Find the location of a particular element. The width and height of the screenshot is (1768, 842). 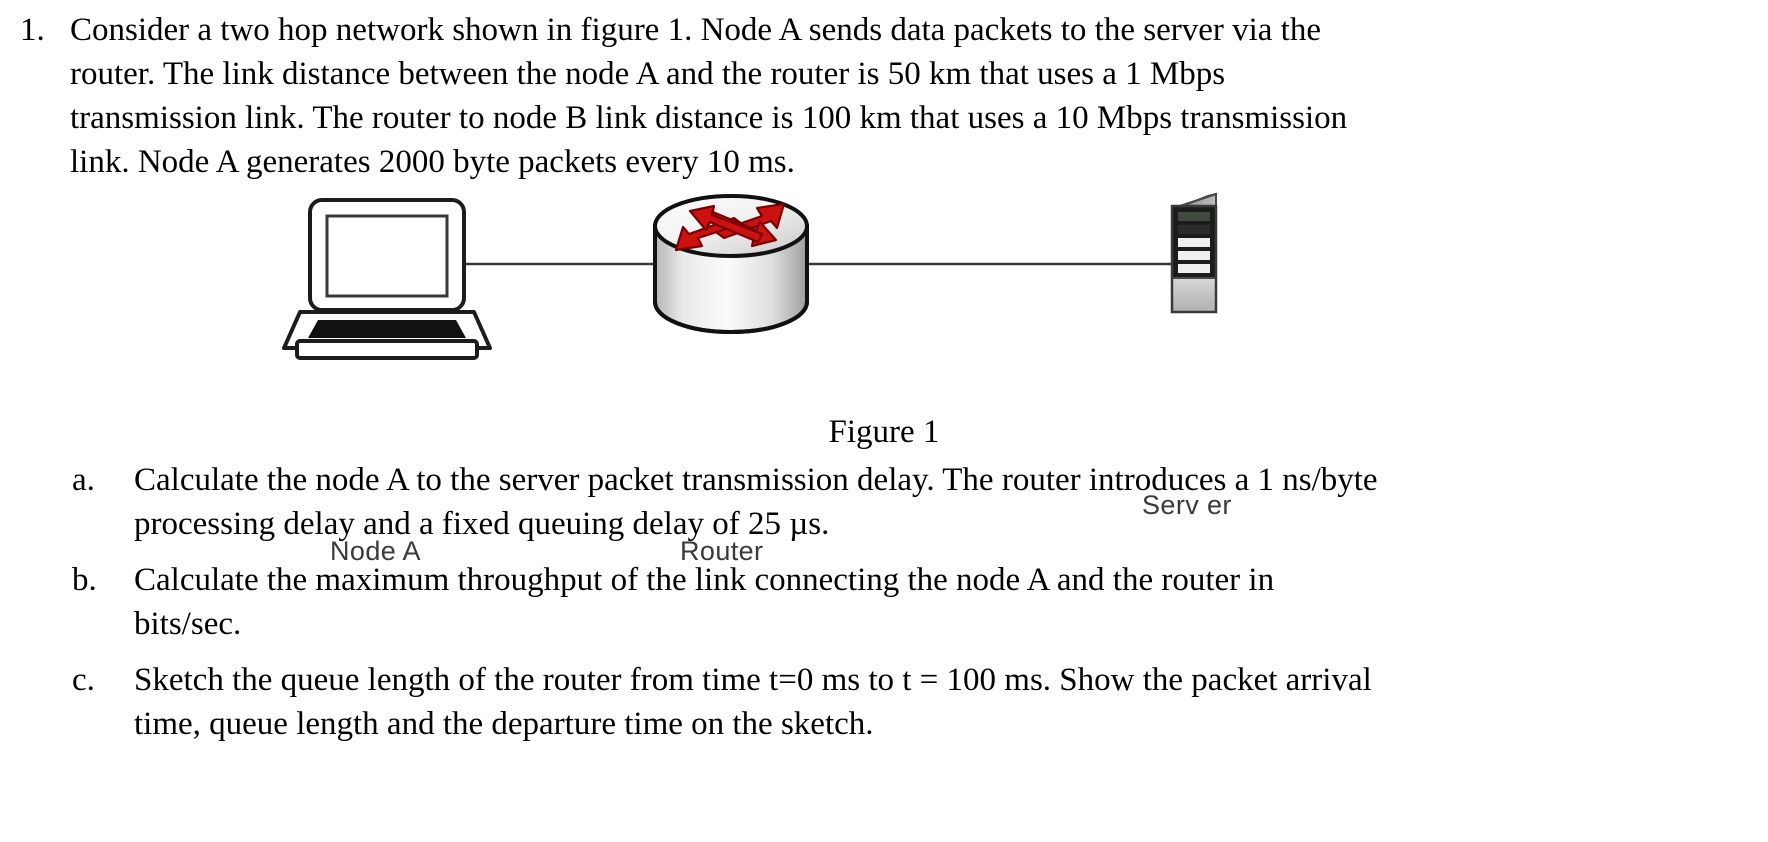

subquestion-b-marker: b. is located at coordinates (84, 580).